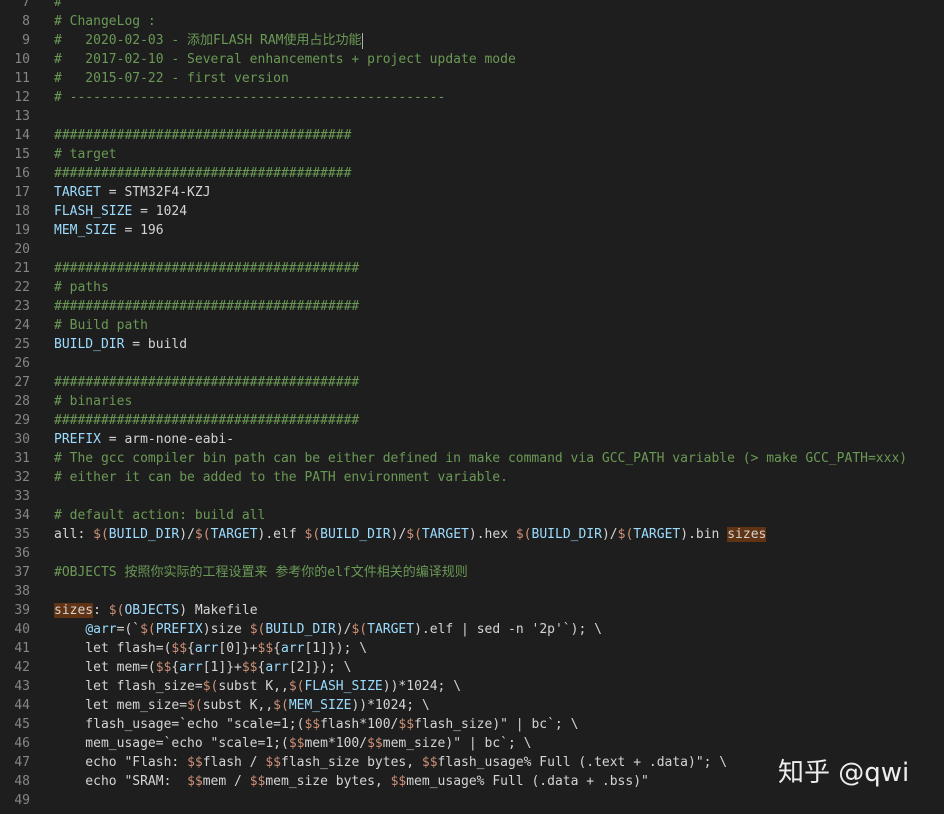 The width and height of the screenshot is (944, 814). I want to click on comment-token: #######################################, so click(207, 382).